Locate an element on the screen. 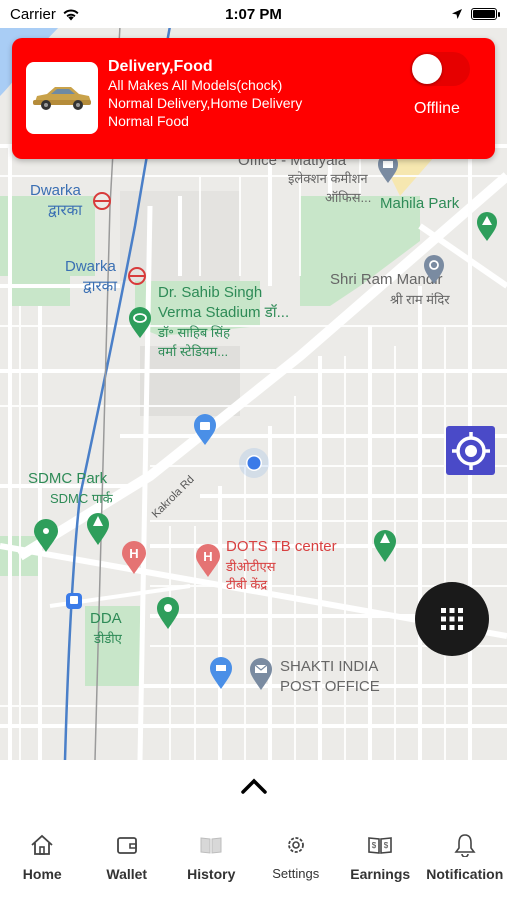 Image resolution: width=507 pixels, height=900 pixels. delivery-types: Normal Delivery,Home Delivery is located at coordinates (205, 103).